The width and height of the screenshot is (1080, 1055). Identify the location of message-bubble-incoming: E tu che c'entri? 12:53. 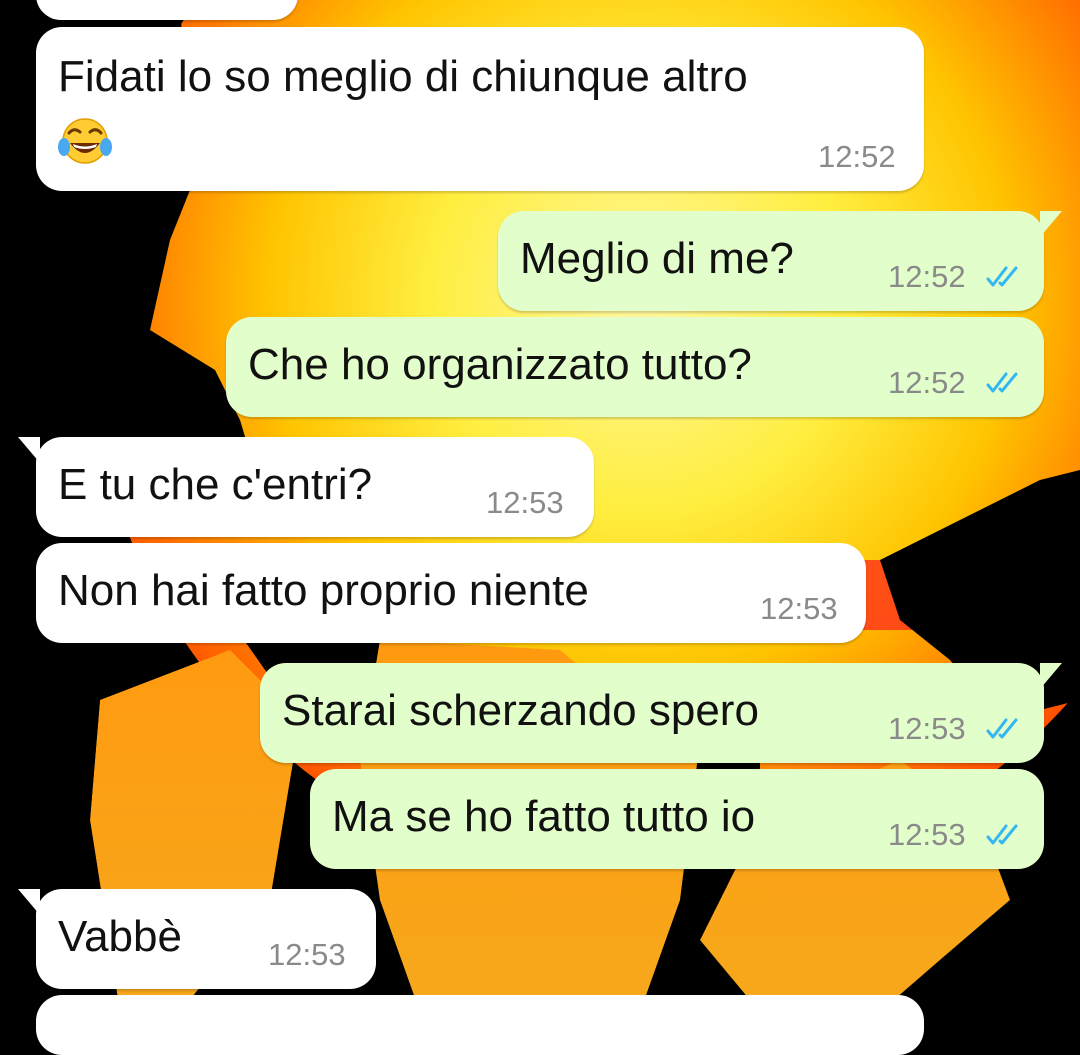
(306, 487).